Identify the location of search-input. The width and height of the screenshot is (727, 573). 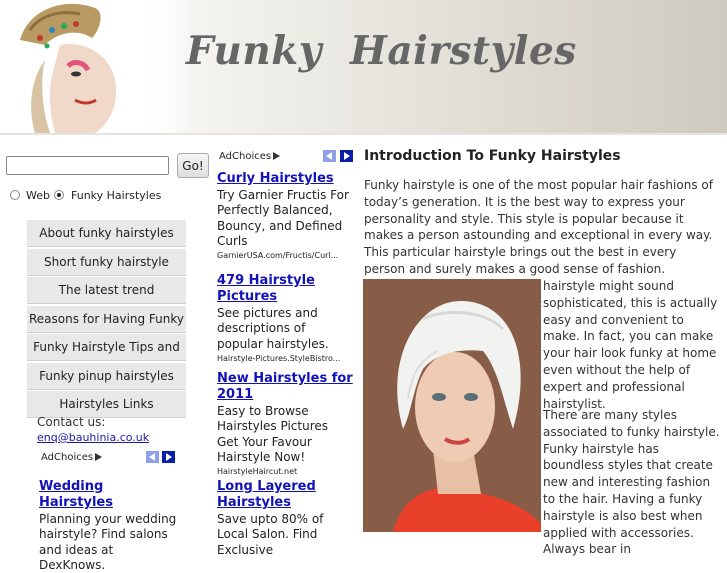
(87, 165).